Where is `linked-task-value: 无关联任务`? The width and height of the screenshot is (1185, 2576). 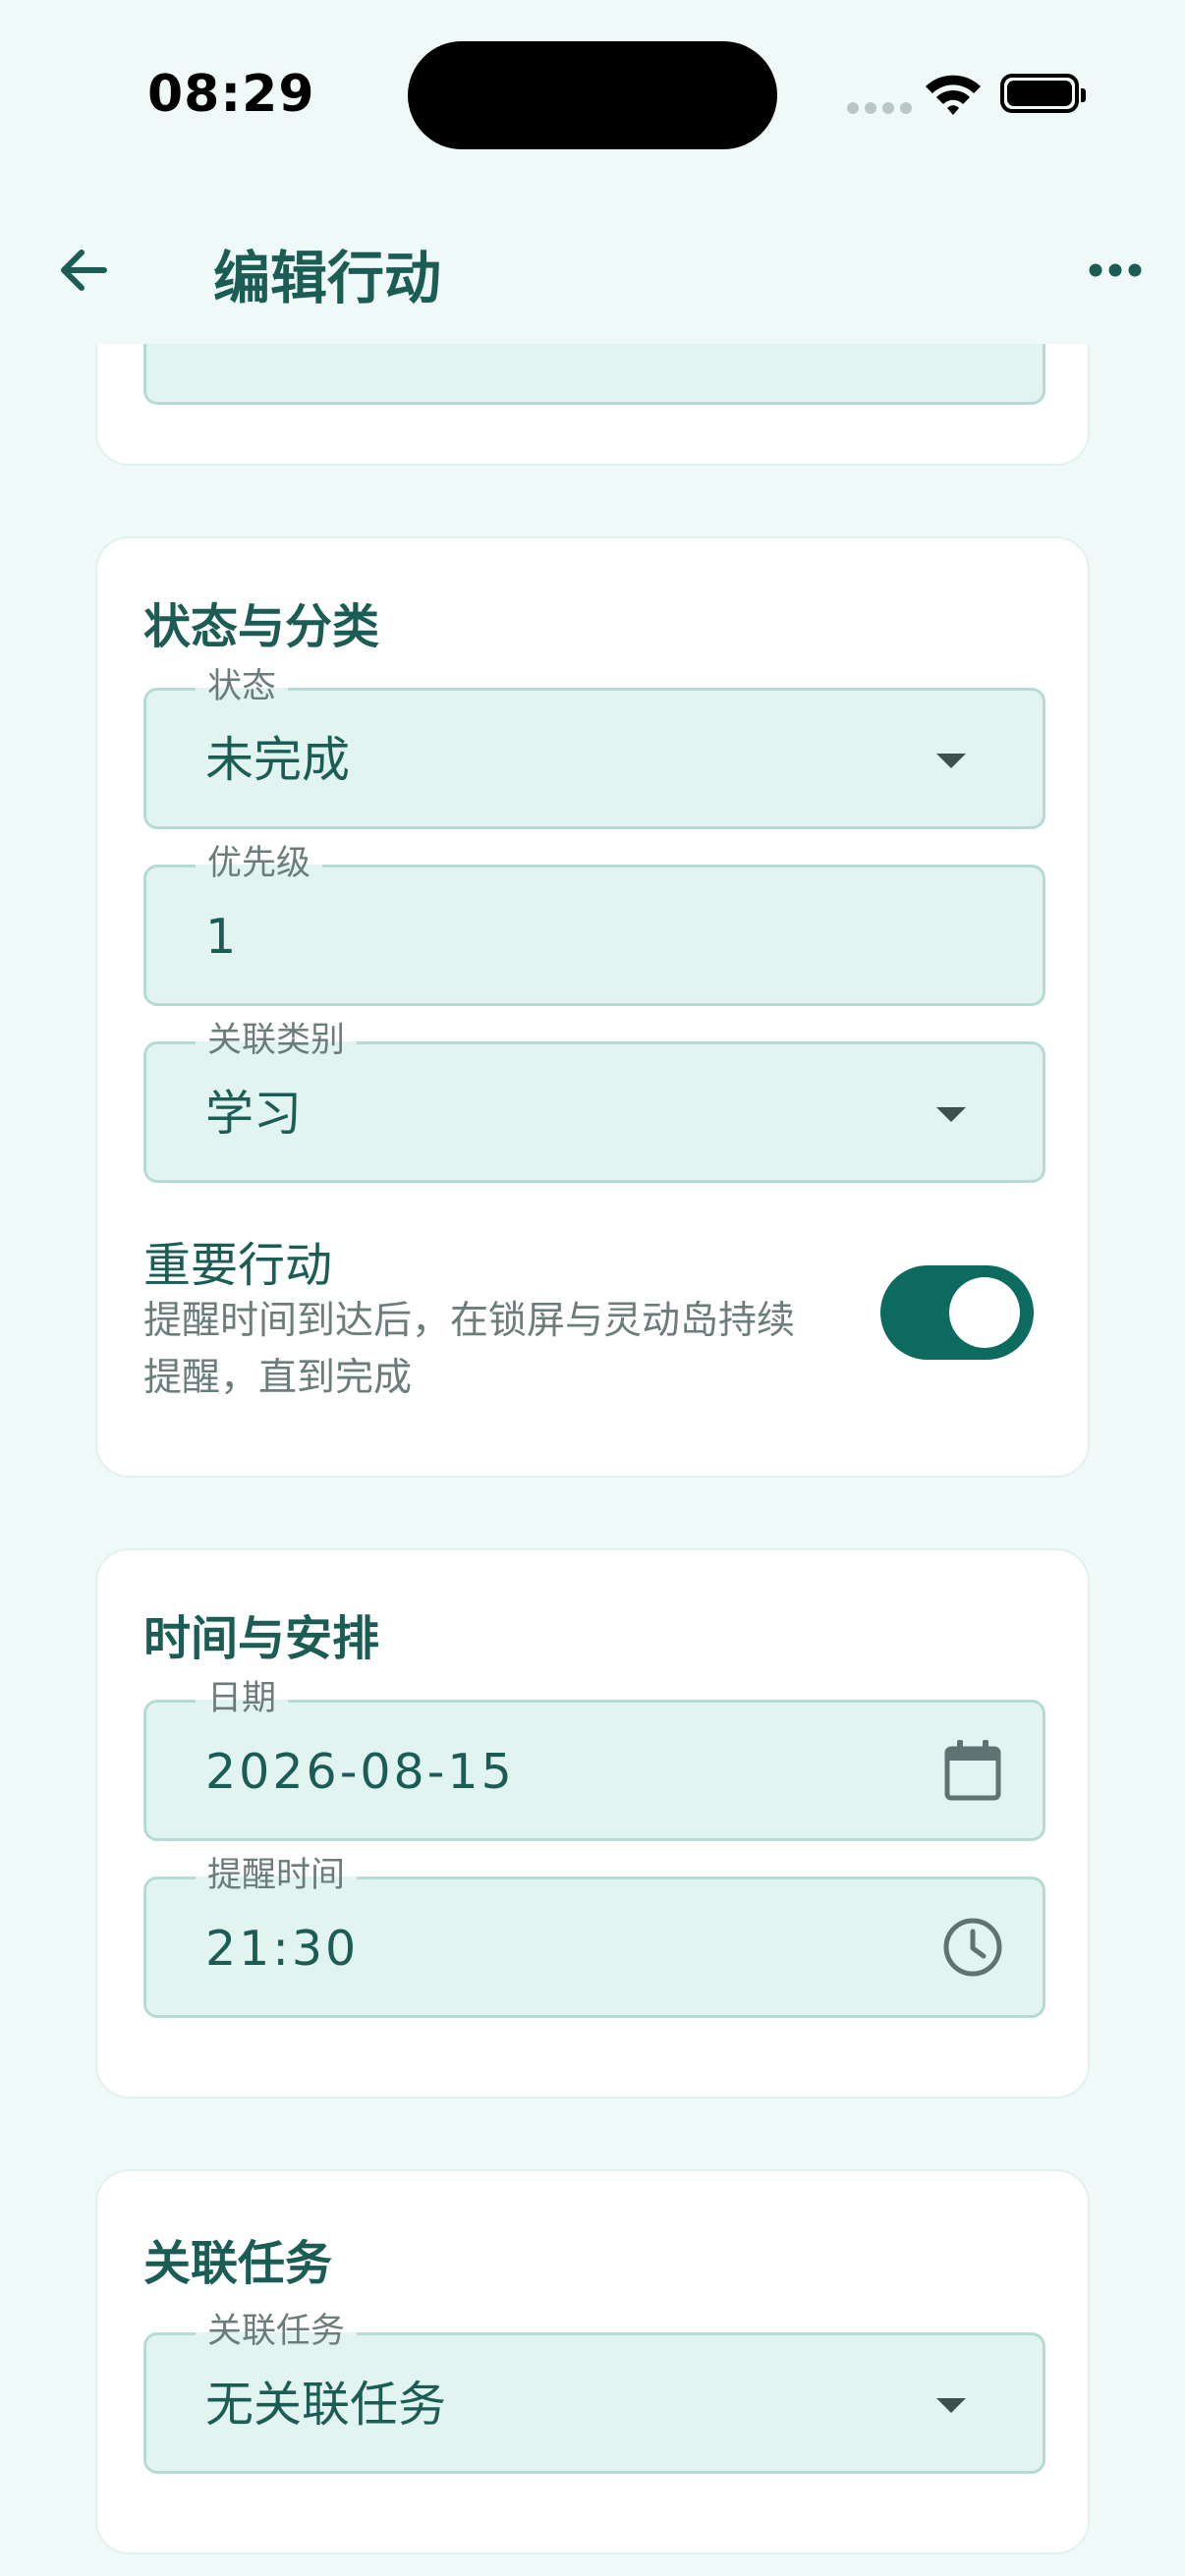 linked-task-value: 无关联任务 is located at coordinates (326, 2405).